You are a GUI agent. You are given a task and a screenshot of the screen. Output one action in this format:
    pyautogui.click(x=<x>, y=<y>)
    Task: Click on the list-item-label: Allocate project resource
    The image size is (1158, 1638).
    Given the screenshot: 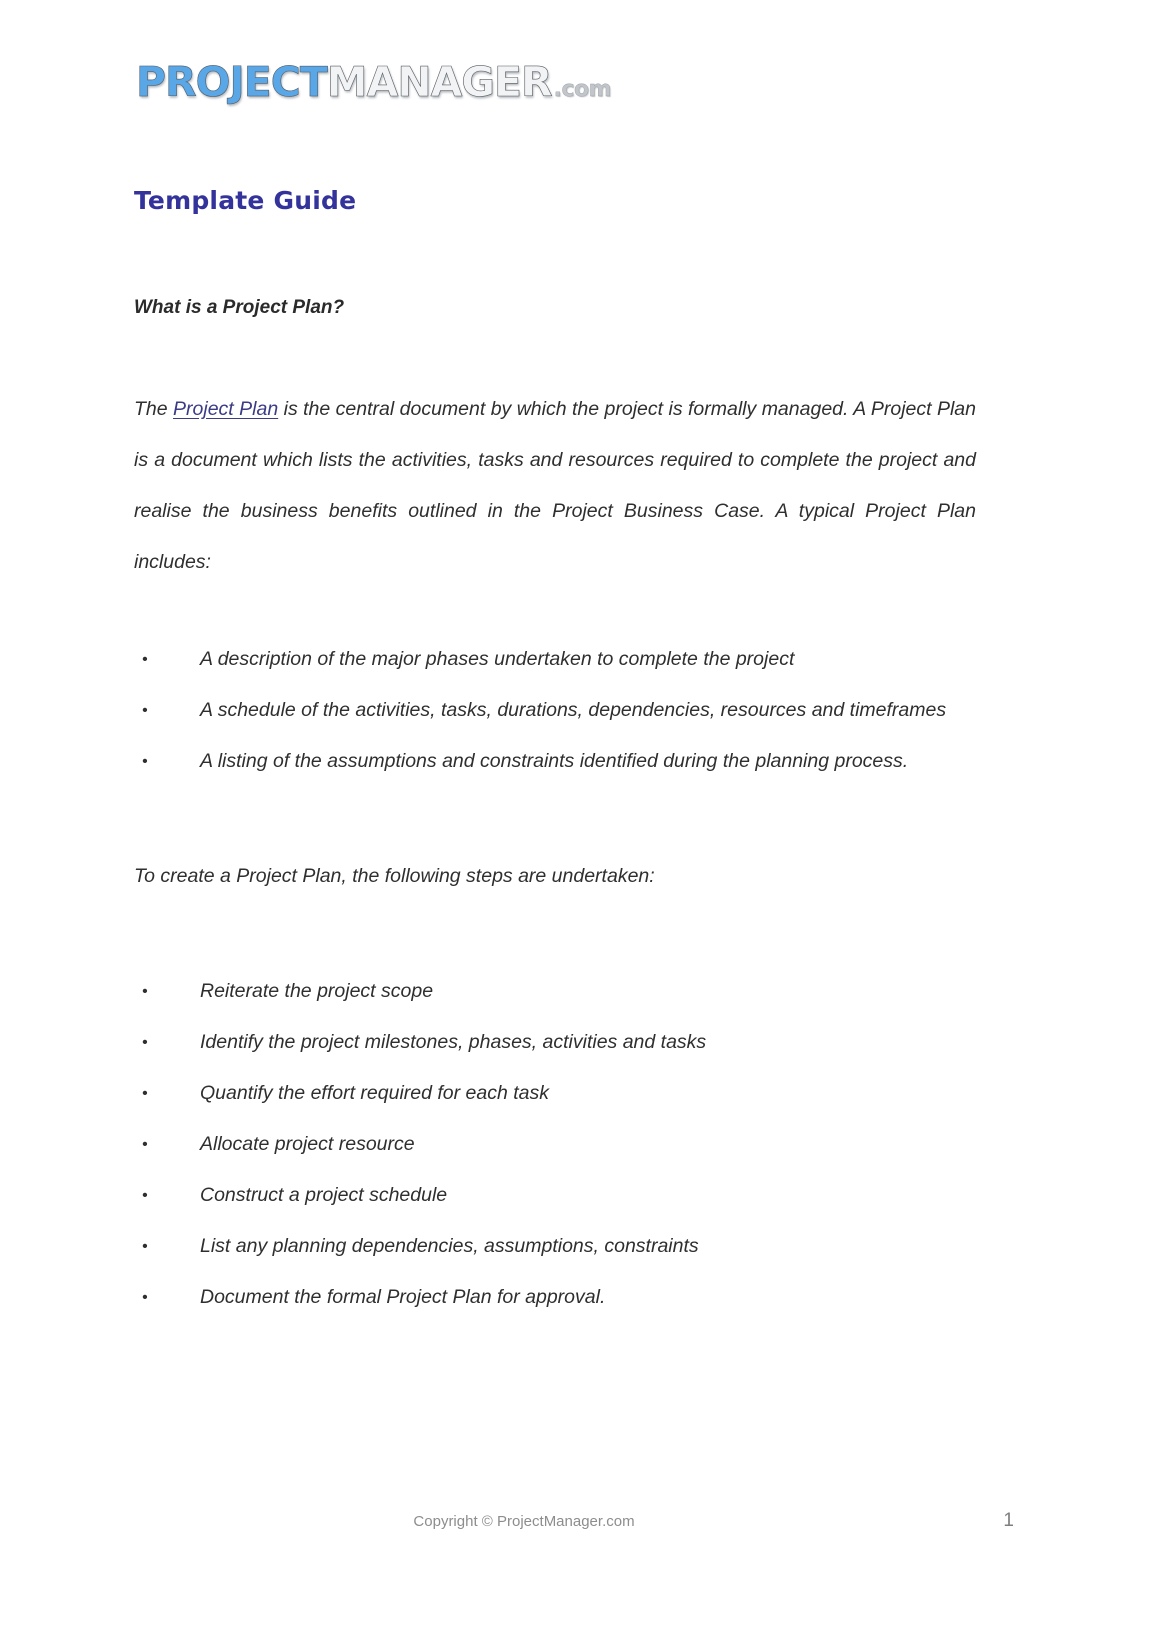 What is the action you would take?
    pyautogui.click(x=307, y=1144)
    